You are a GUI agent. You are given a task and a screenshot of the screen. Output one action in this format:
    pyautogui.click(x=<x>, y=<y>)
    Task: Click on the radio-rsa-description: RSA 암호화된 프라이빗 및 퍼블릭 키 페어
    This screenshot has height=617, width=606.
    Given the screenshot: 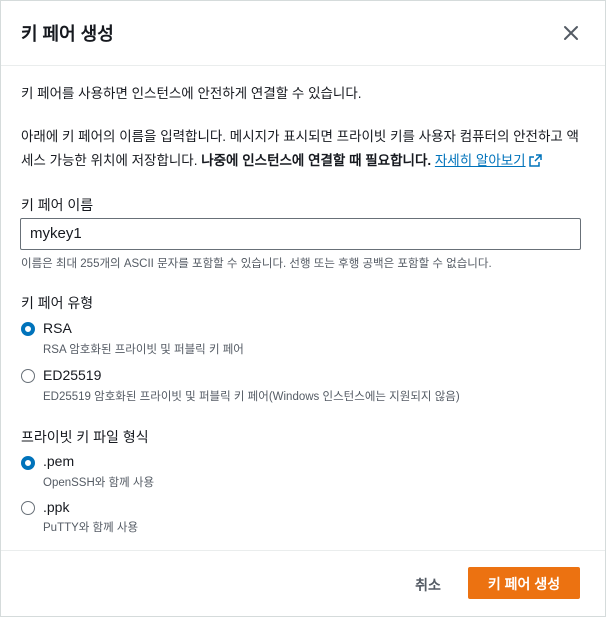 What is the action you would take?
    pyautogui.click(x=143, y=350)
    